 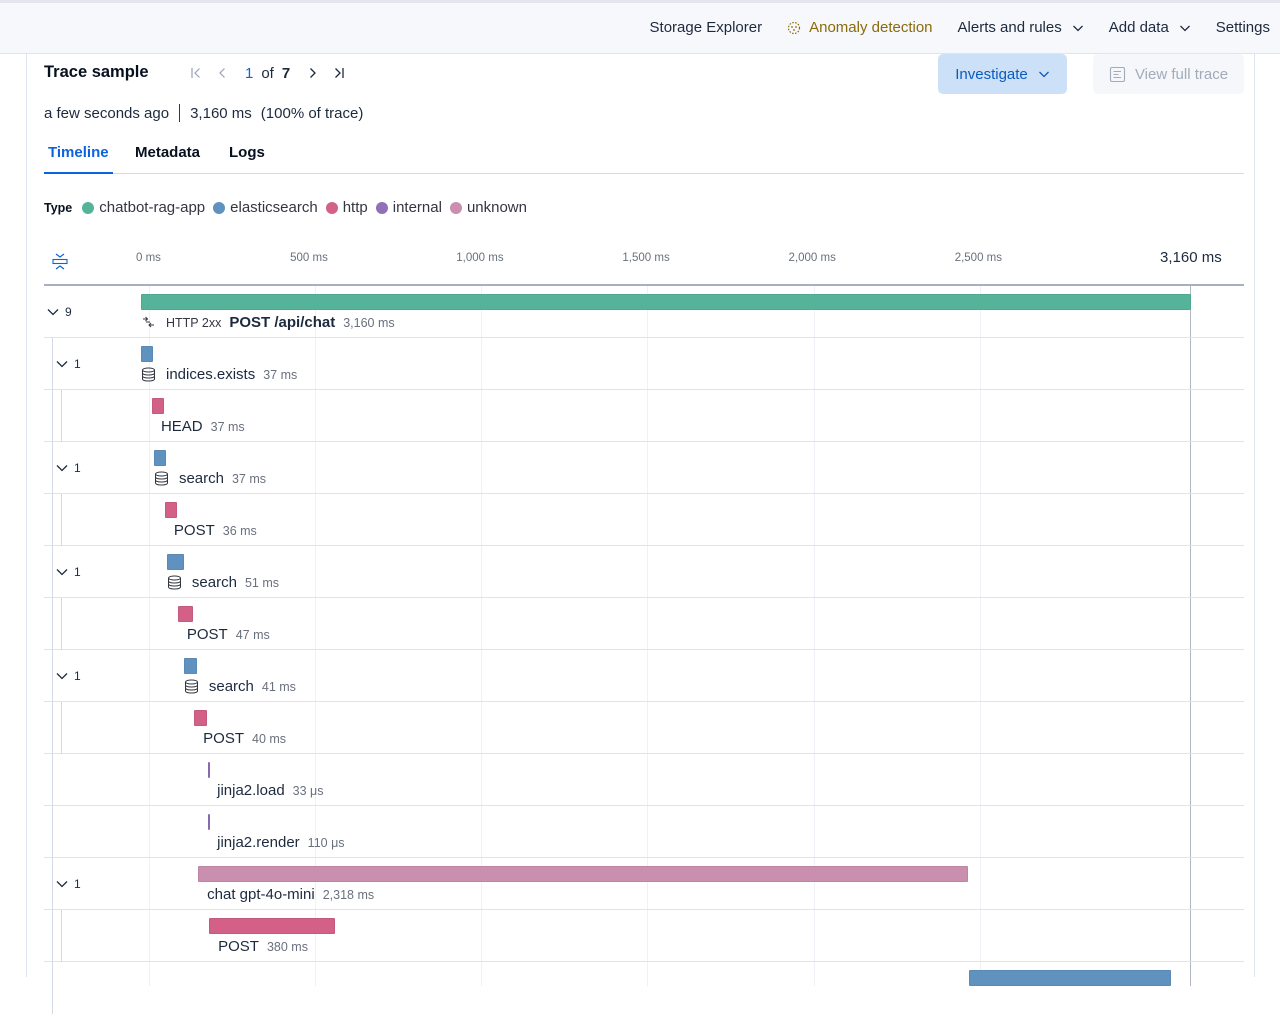 I want to click on span-row: HEAD 37 ms, so click(x=644, y=416).